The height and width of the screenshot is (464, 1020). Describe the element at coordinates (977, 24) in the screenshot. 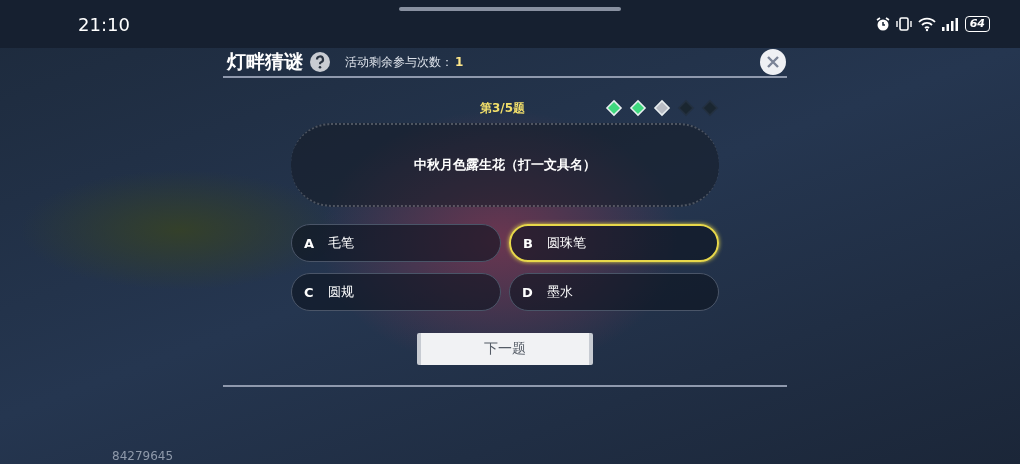

I see `battery-level: 64` at that location.